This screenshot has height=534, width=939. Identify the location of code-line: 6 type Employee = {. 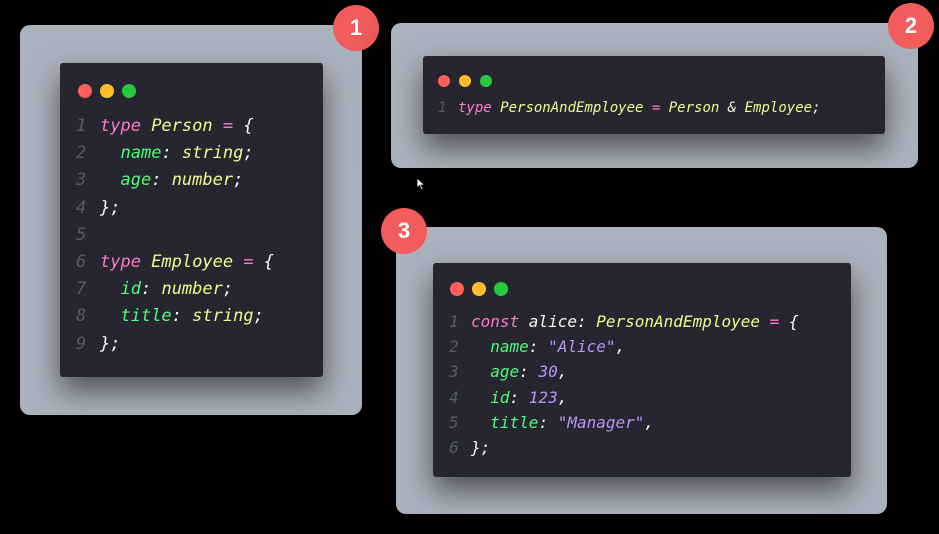
(175, 262).